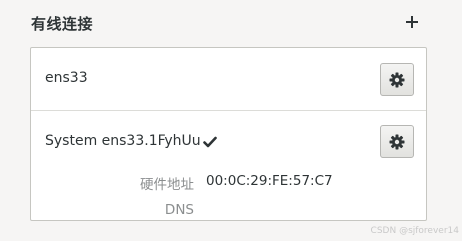 The width and height of the screenshot is (462, 241). What do you see at coordinates (269, 181) in the screenshot?
I see `hw-address-value: 00:0C:29:FE:57:C7` at bounding box center [269, 181].